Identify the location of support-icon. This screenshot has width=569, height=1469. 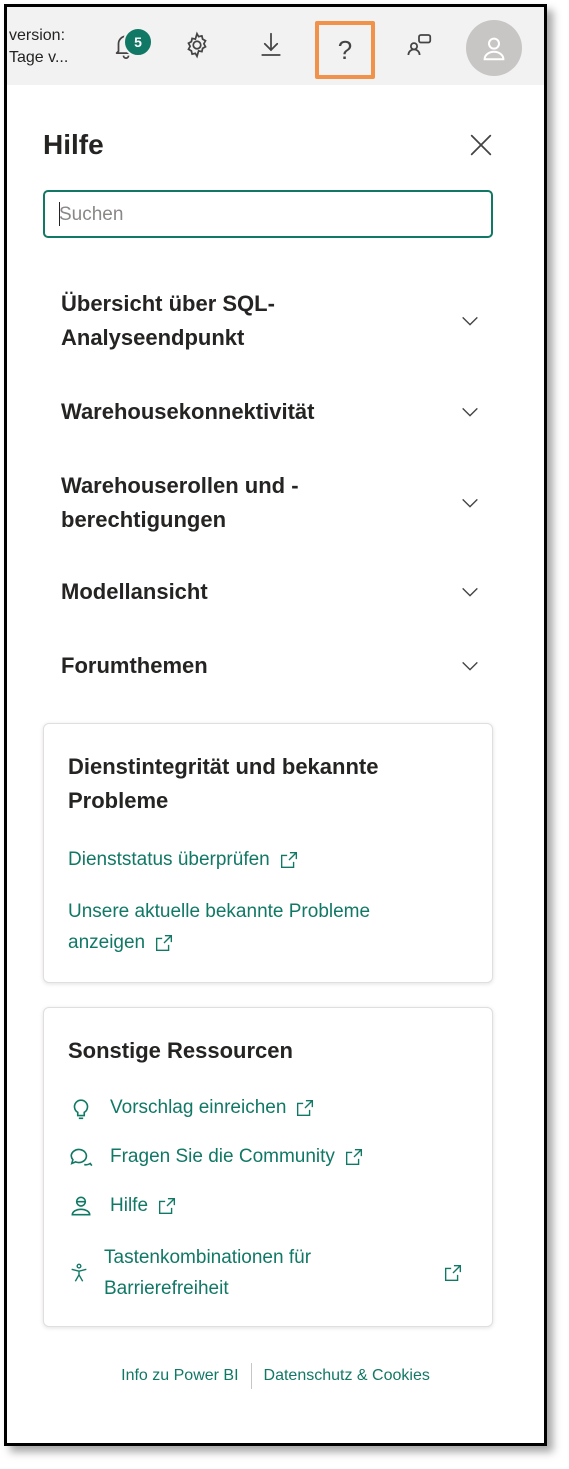
(81, 1205).